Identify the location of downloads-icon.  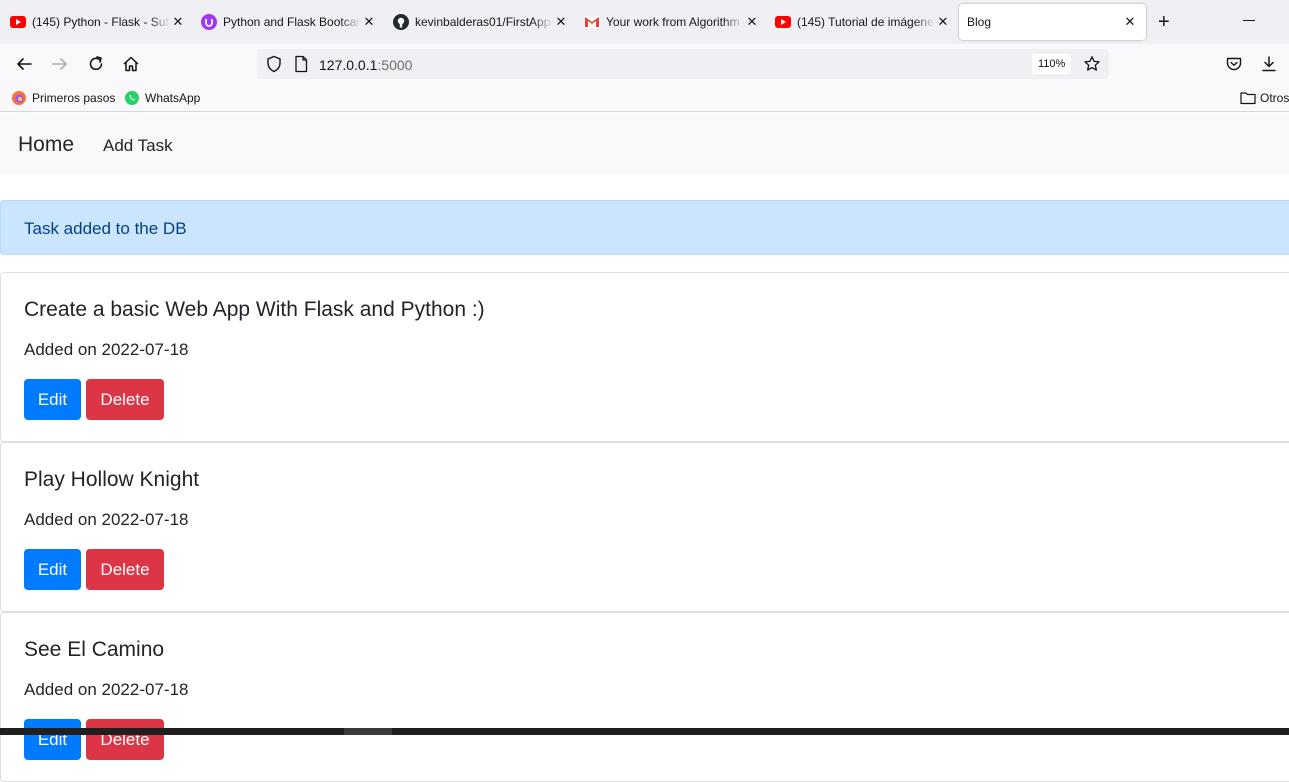
(1269, 64).